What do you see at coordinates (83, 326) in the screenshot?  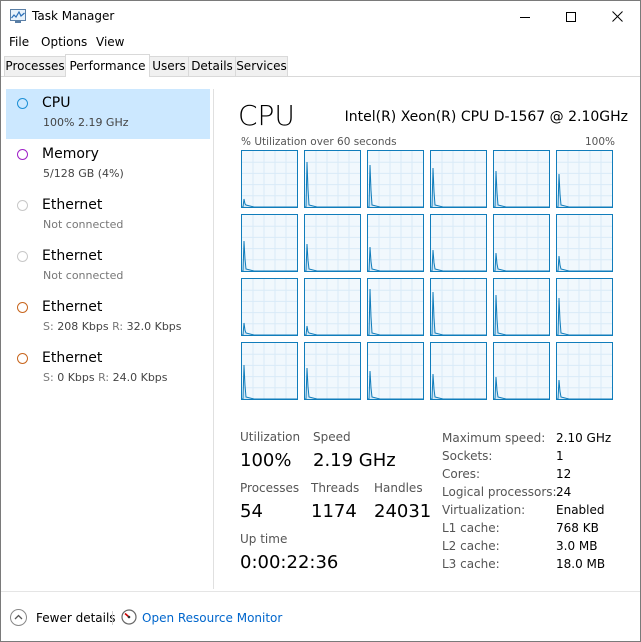 I see `send-rate: 208 Kbps` at bounding box center [83, 326].